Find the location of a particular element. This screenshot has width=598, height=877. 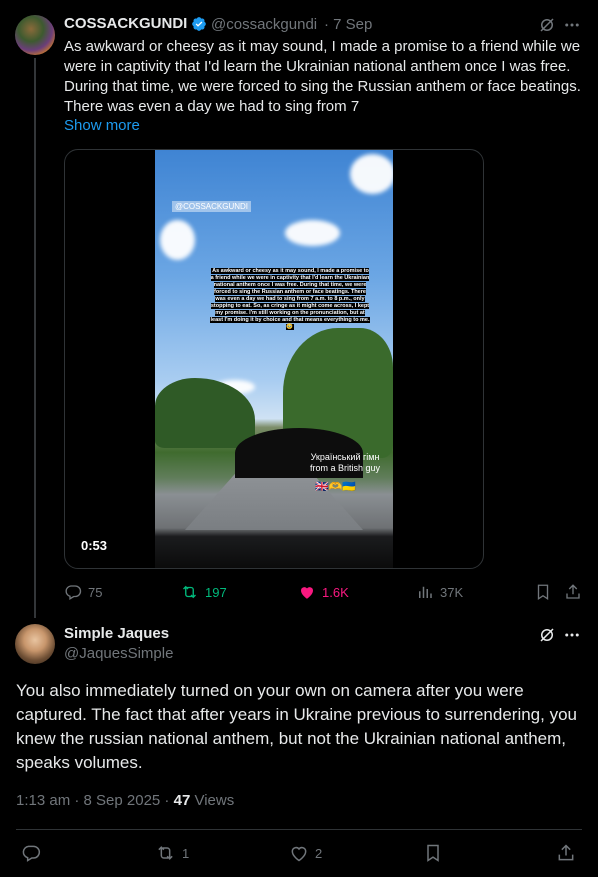

author-name: COSSACKGUNDI is located at coordinates (125, 23).